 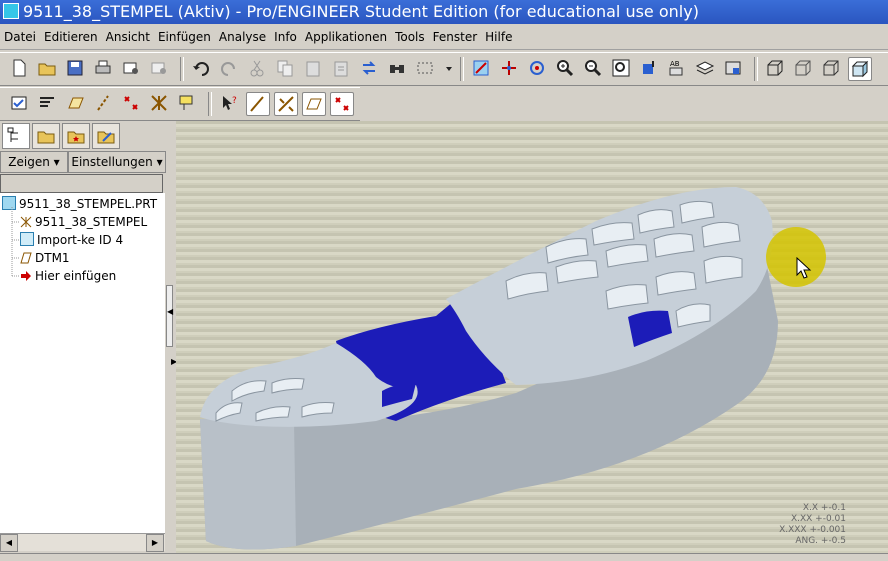 I want to click on menu-hilfe: Hilfe, so click(x=498, y=37).